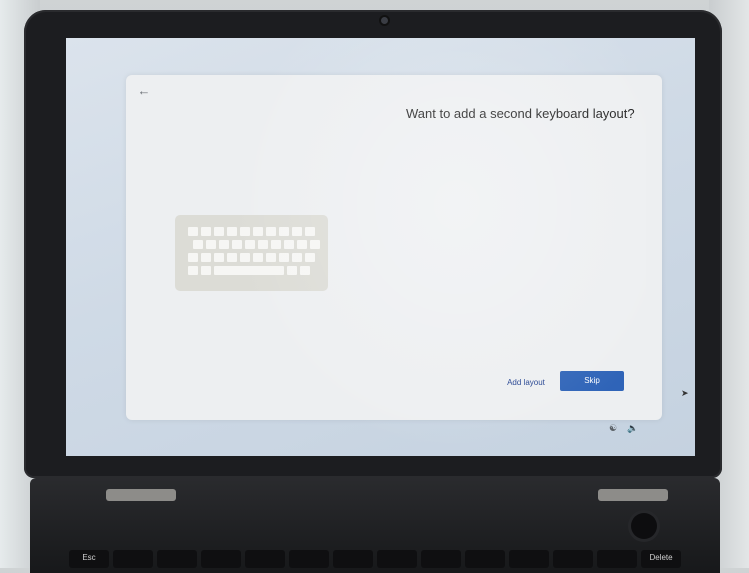 Image resolution: width=749 pixels, height=573 pixels. What do you see at coordinates (485, 559) in the screenshot?
I see `key-f9` at bounding box center [485, 559].